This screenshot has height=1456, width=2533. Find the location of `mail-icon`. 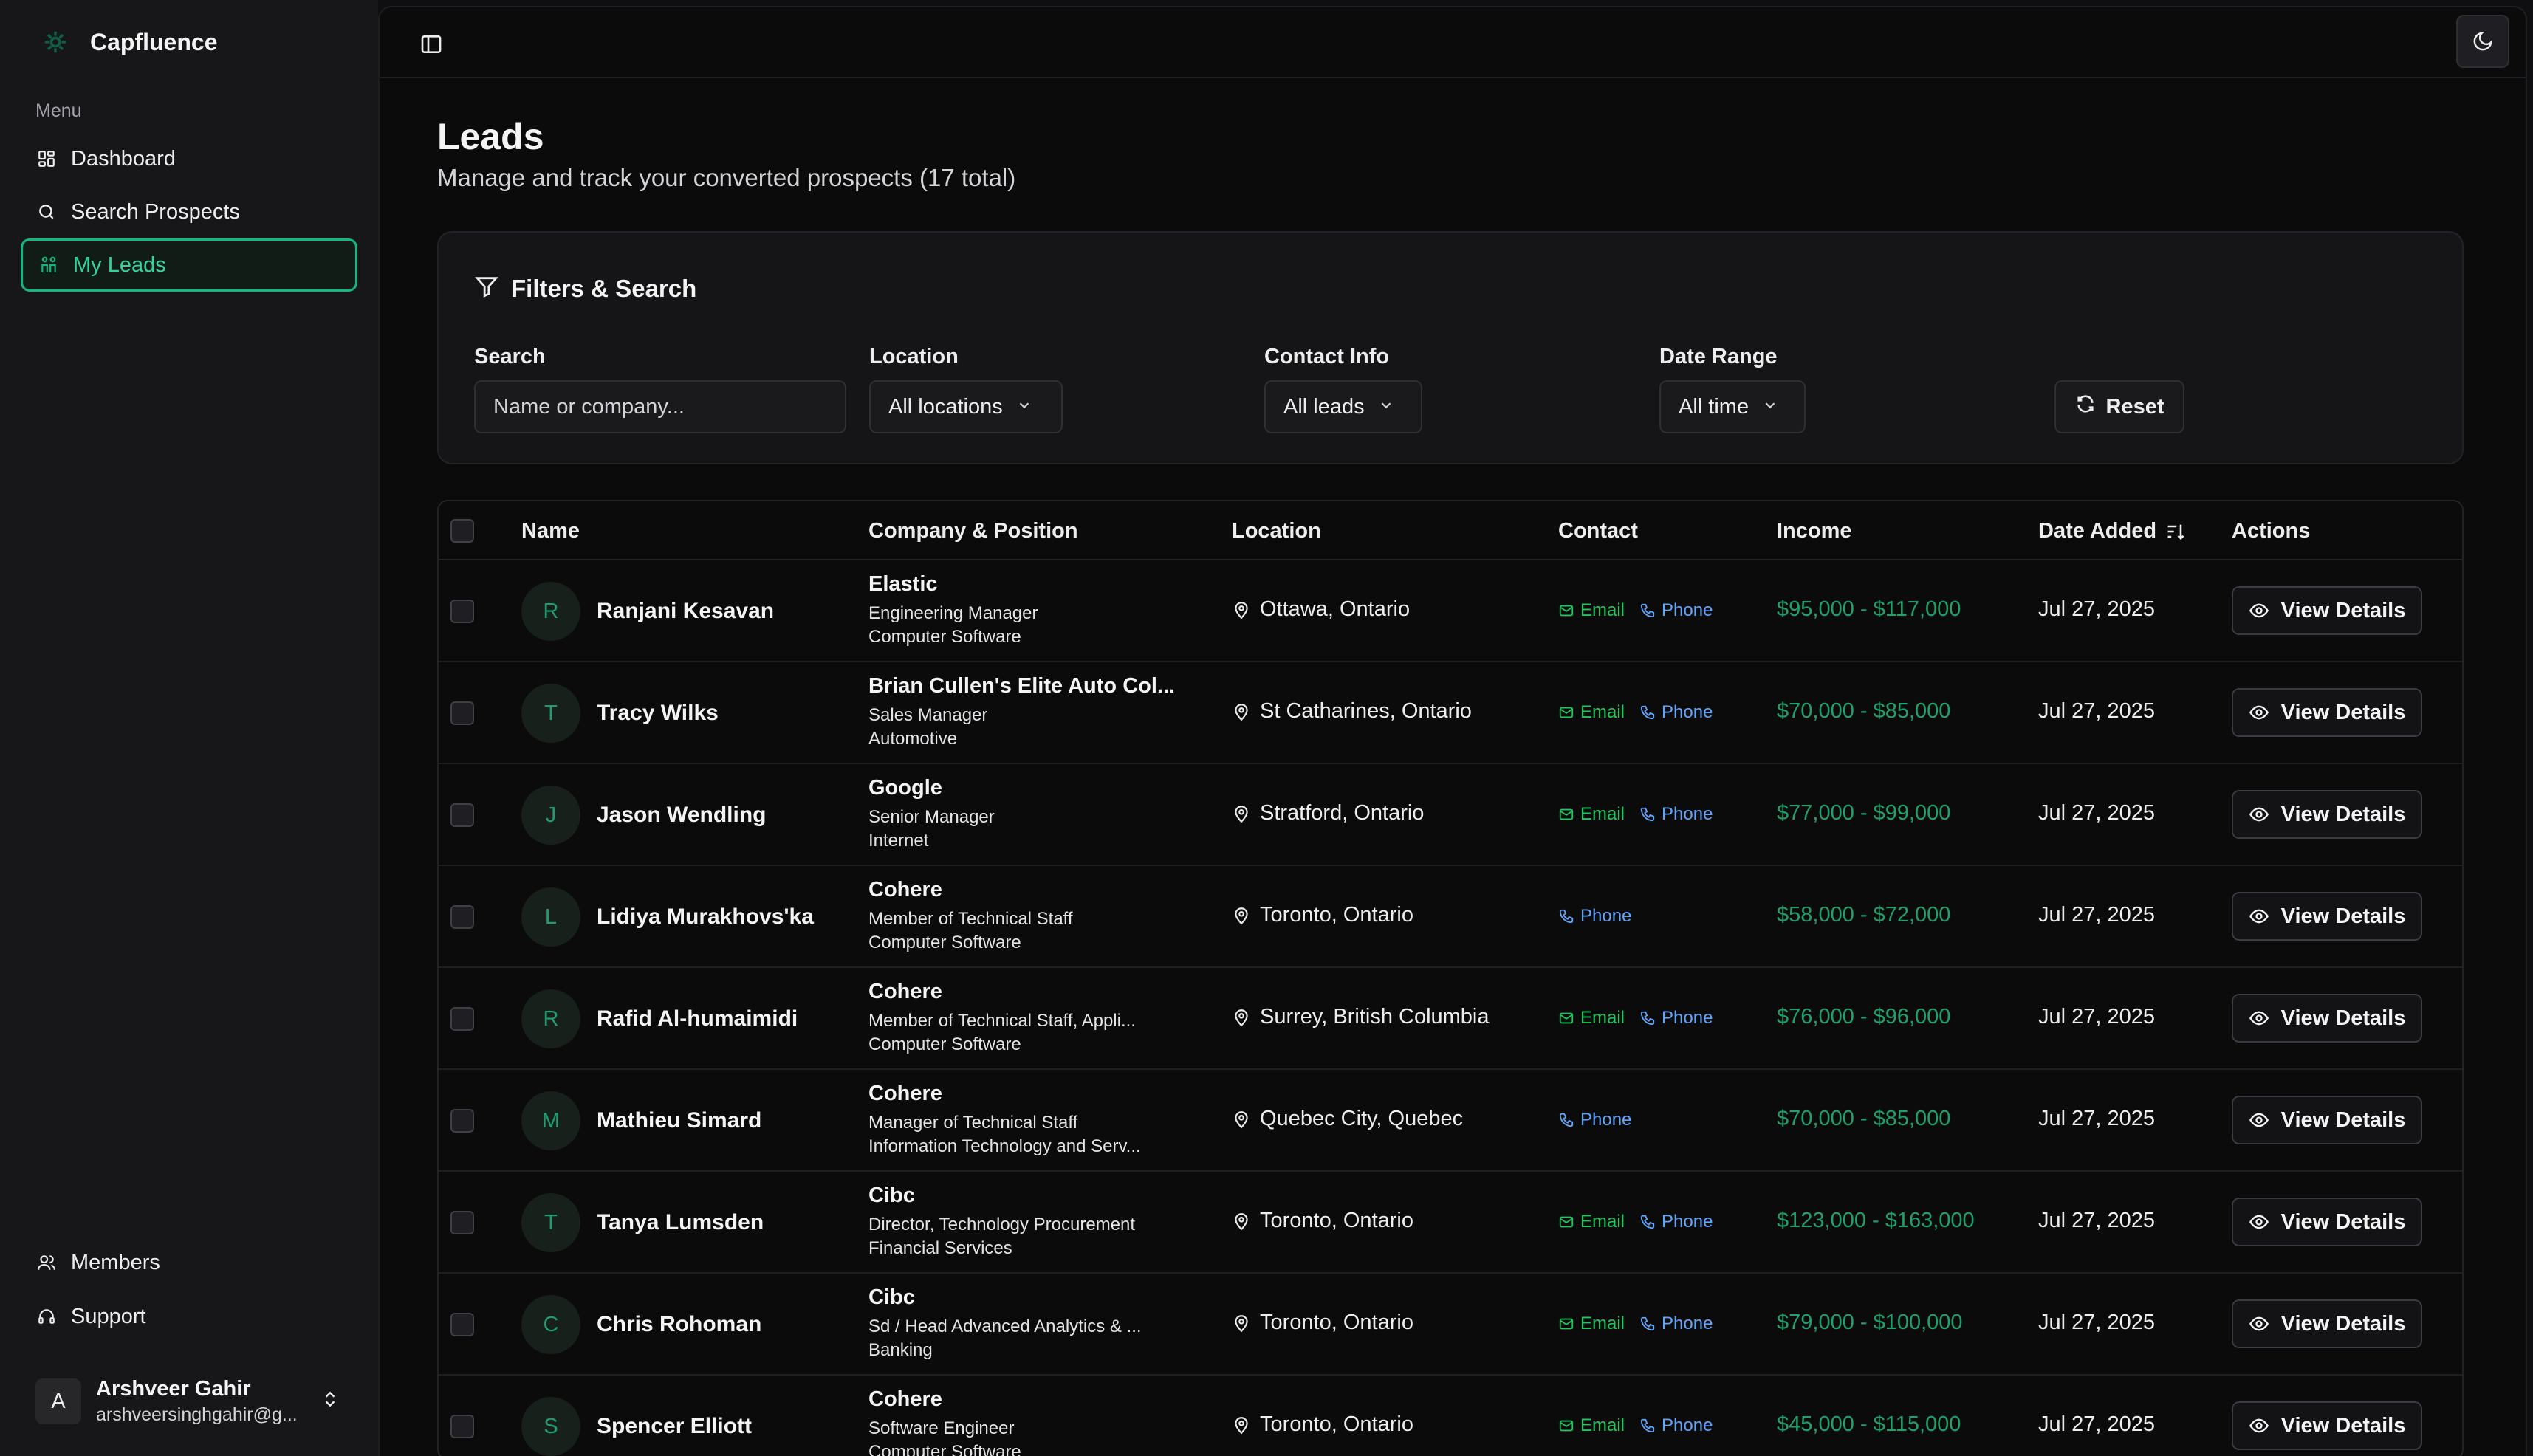

mail-icon is located at coordinates (1569, 1222).